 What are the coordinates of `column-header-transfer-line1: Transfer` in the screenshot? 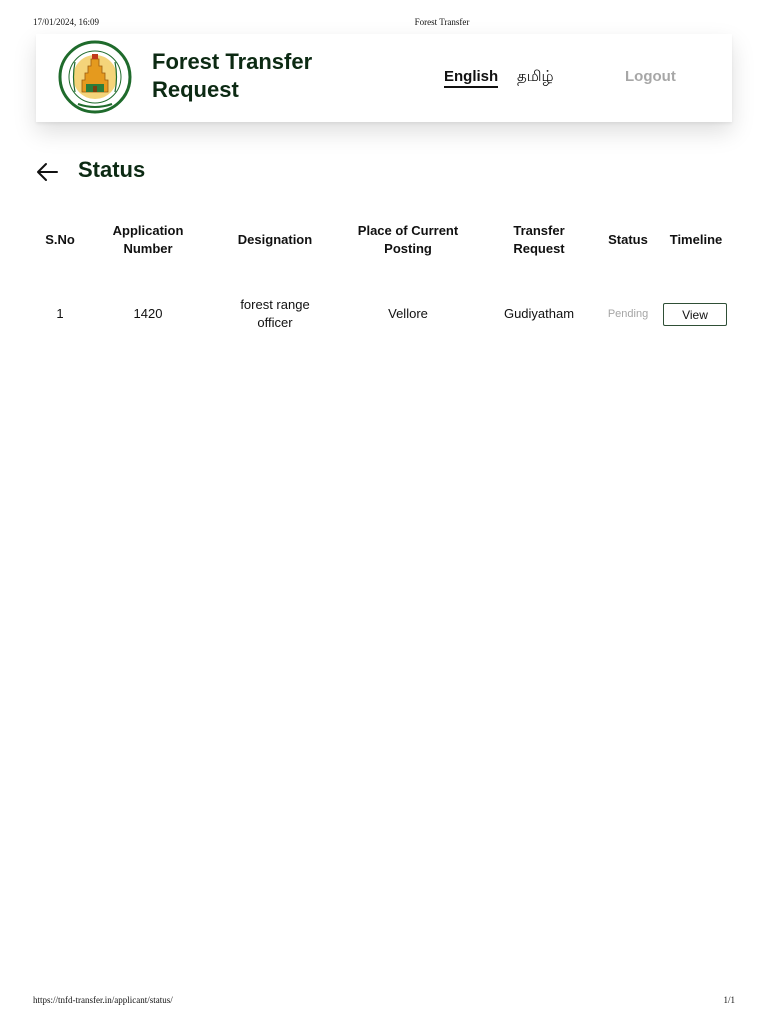 It's located at (539, 230).